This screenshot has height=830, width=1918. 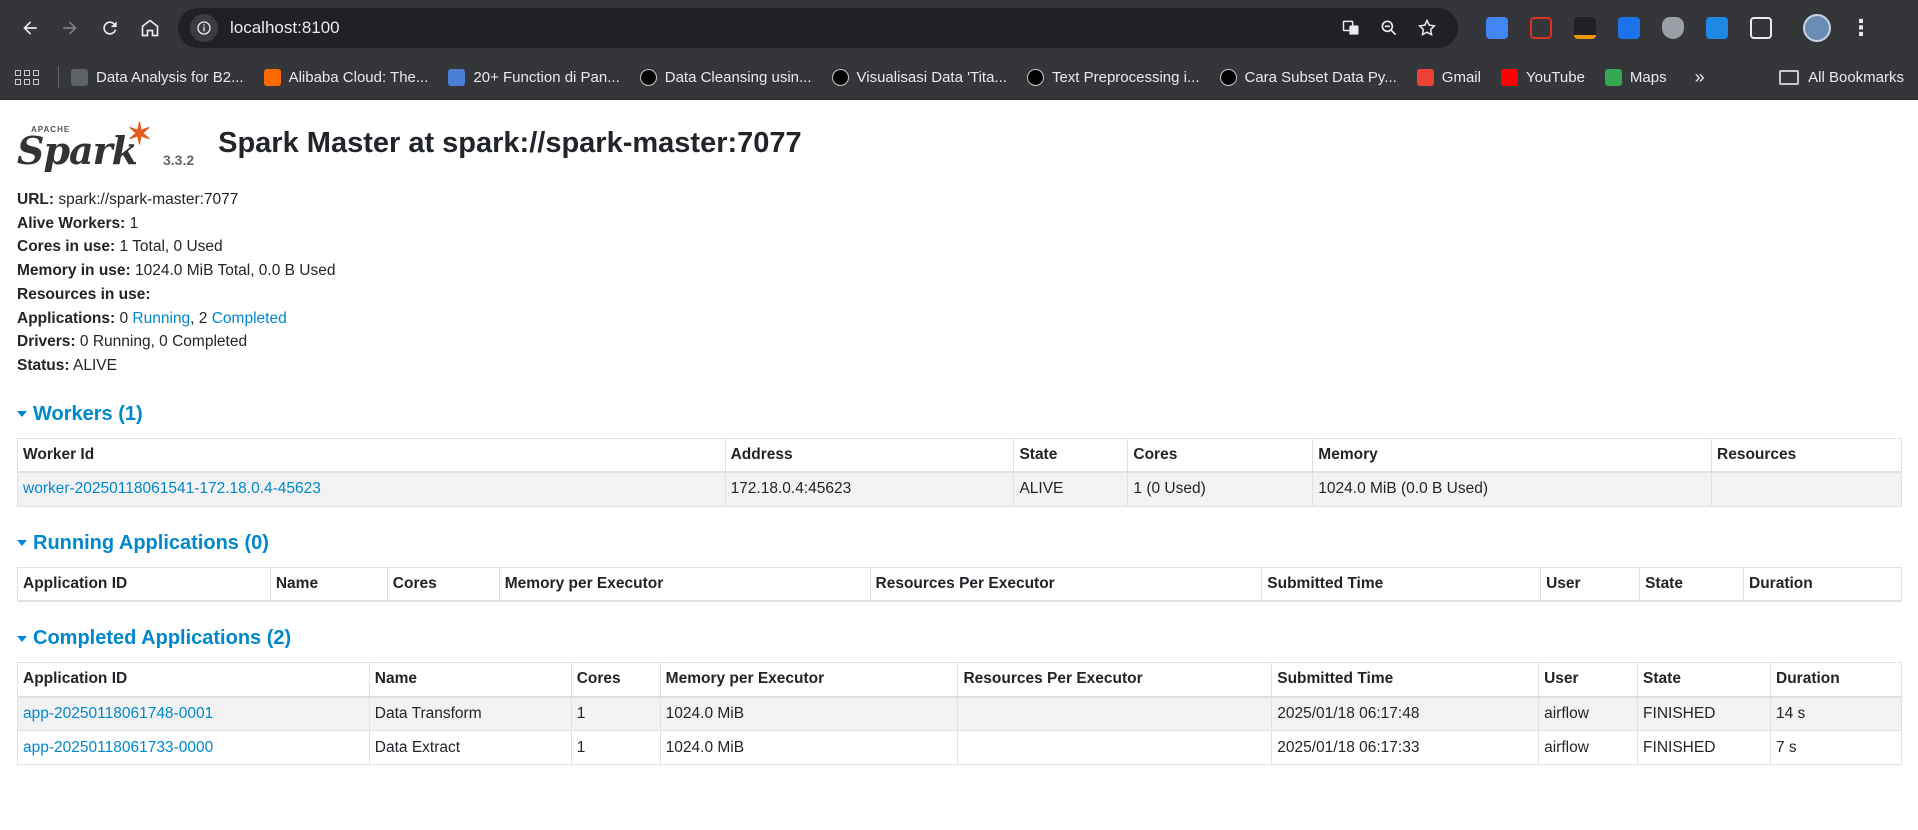 What do you see at coordinates (1817, 28) in the screenshot?
I see `profile-avatar` at bounding box center [1817, 28].